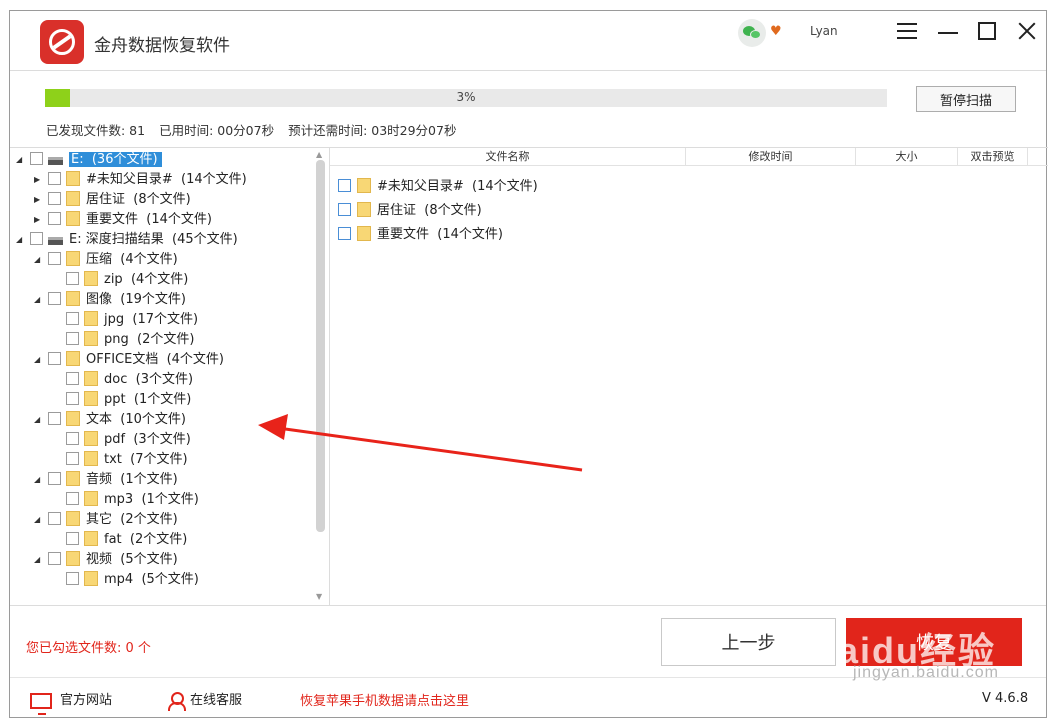 The height and width of the screenshot is (726, 1056). Describe the element at coordinates (926, 672) in the screenshot. I see `watermark-url: jingyan.baidu.com` at that location.